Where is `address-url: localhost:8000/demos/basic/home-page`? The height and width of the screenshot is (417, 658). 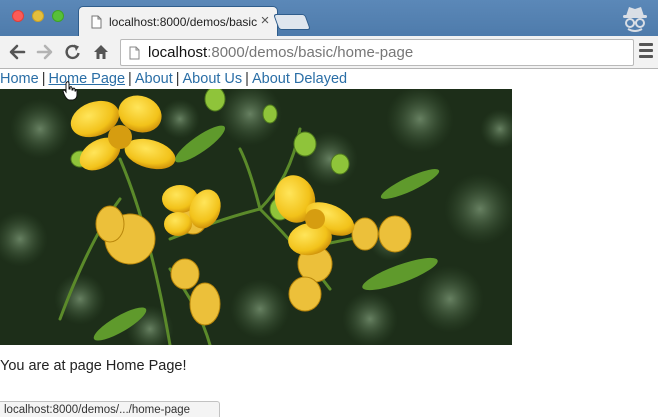
address-url: localhost:8000/demos/basic/home-page is located at coordinates (388, 53).